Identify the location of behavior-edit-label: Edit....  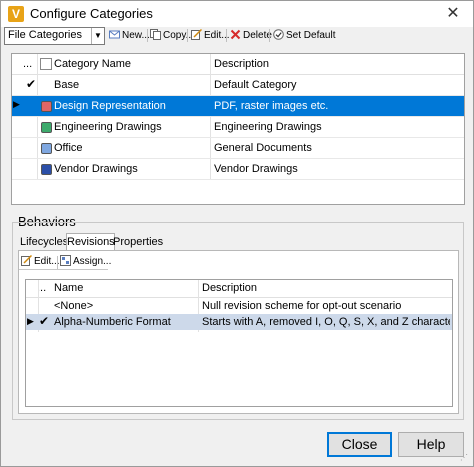
(47, 261).